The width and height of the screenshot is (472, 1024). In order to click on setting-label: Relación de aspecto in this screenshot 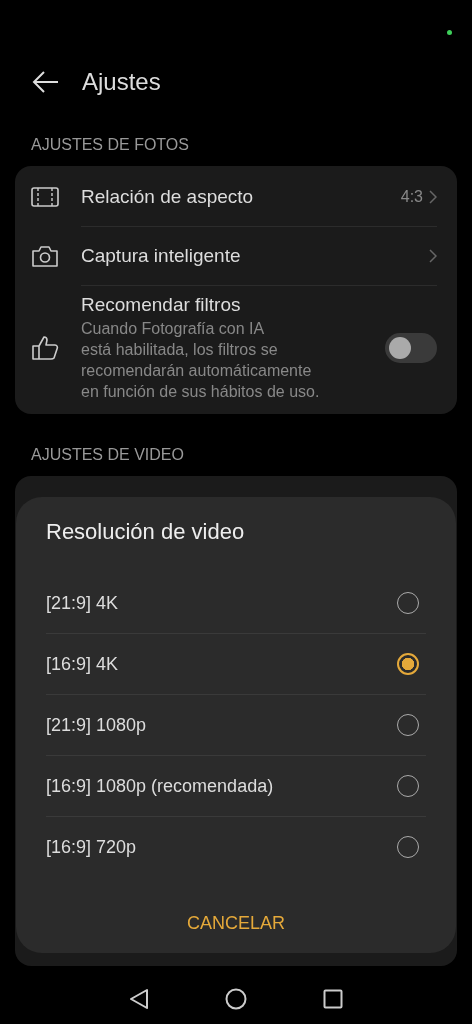, I will do `click(241, 197)`.